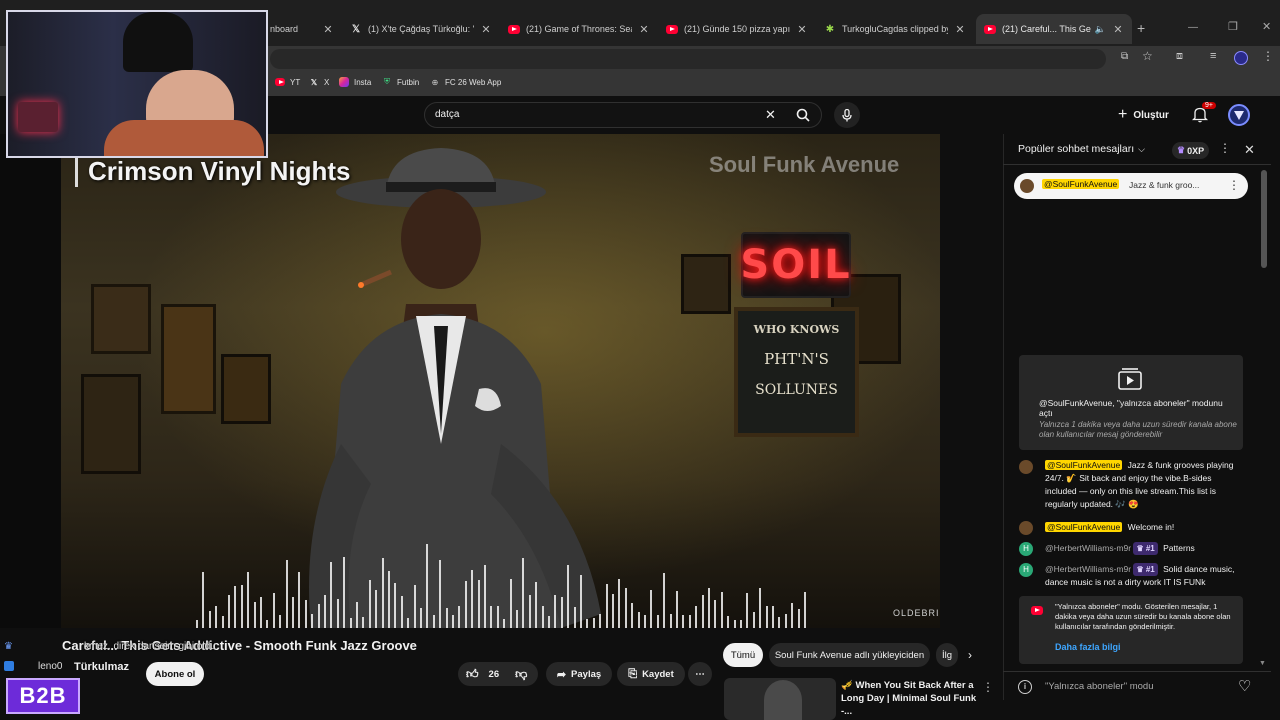  Describe the element at coordinates (302, 29) in the screenshot. I see `browser-tab: nboard ✕` at that location.